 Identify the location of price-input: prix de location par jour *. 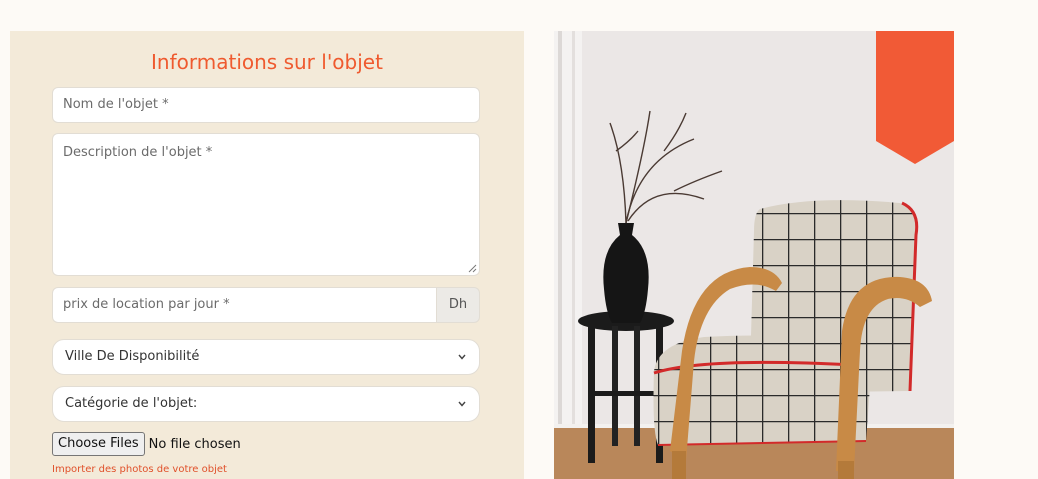
(244, 305).